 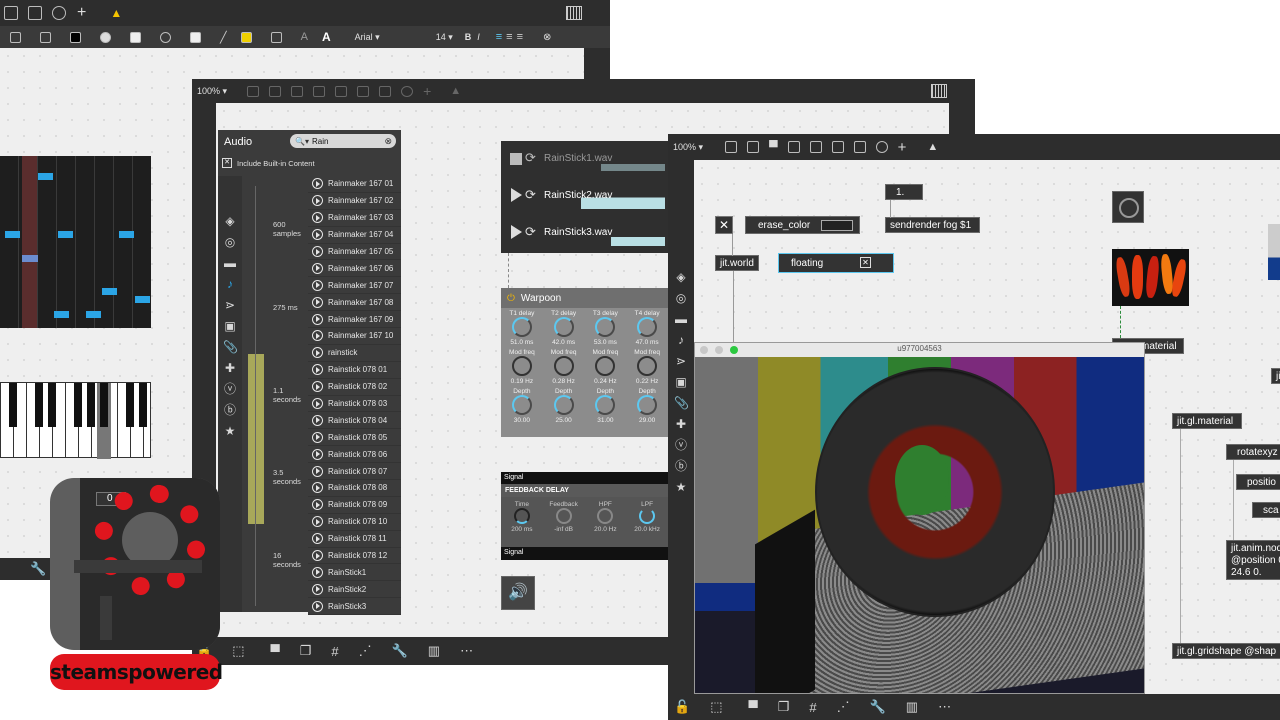 I want to click on paint-bucket-icon: ▲, so click(x=116, y=13).